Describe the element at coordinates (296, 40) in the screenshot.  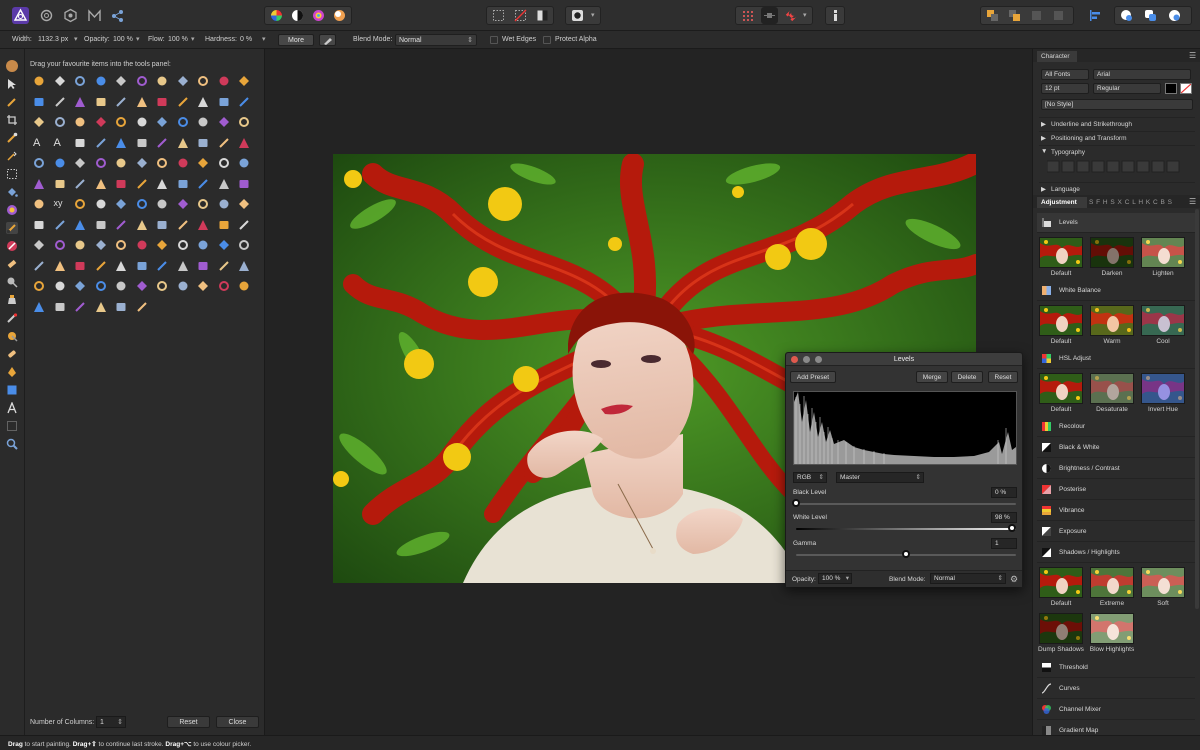
I see `more-button: More` at that location.